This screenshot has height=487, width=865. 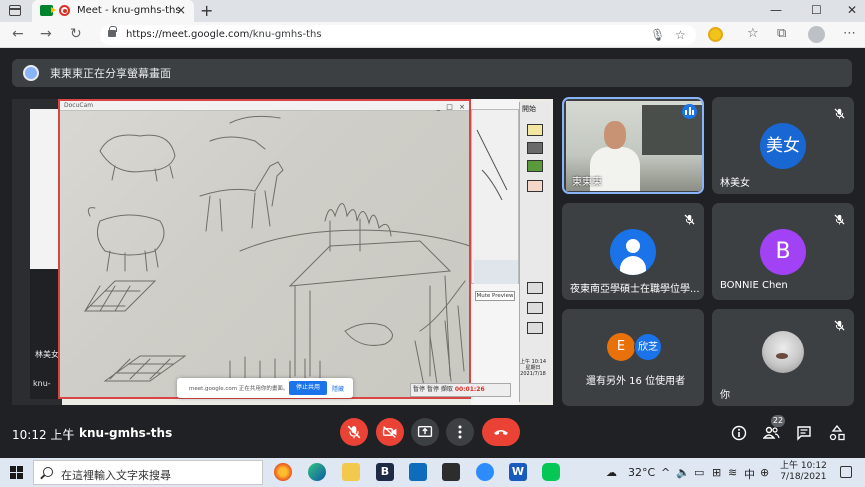 I want to click on mic-toggle-button, so click(x=354, y=432).